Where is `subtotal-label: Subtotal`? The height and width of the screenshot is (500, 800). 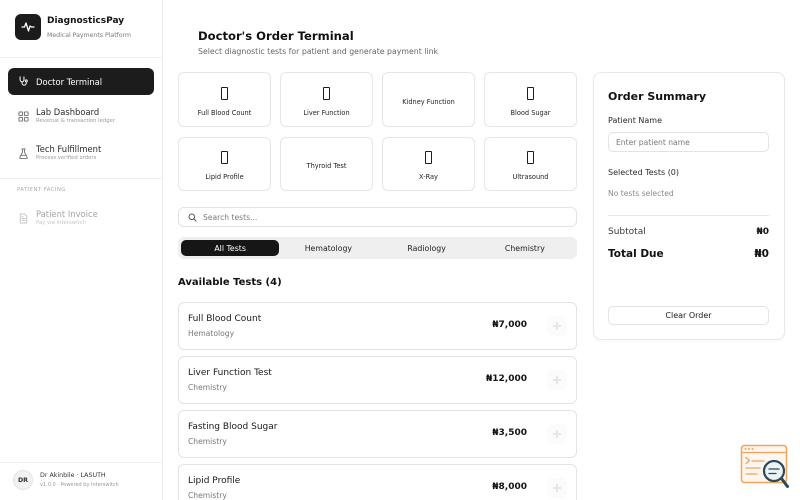 subtotal-label: Subtotal is located at coordinates (627, 231).